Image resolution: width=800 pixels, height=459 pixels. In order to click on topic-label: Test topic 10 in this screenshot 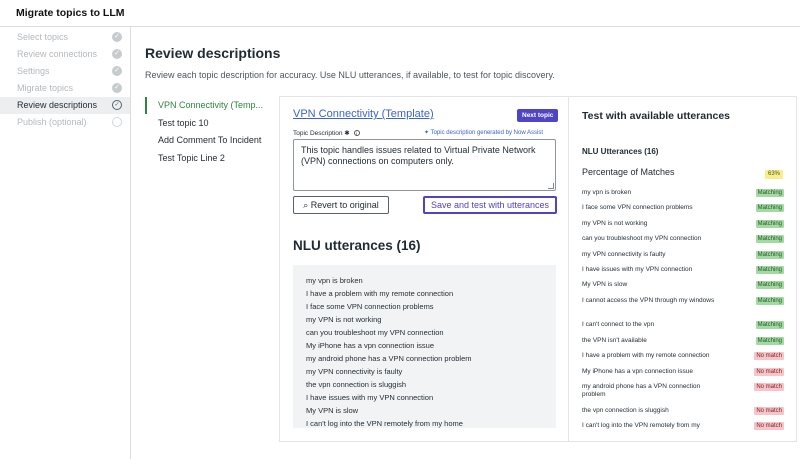, I will do `click(183, 123)`.